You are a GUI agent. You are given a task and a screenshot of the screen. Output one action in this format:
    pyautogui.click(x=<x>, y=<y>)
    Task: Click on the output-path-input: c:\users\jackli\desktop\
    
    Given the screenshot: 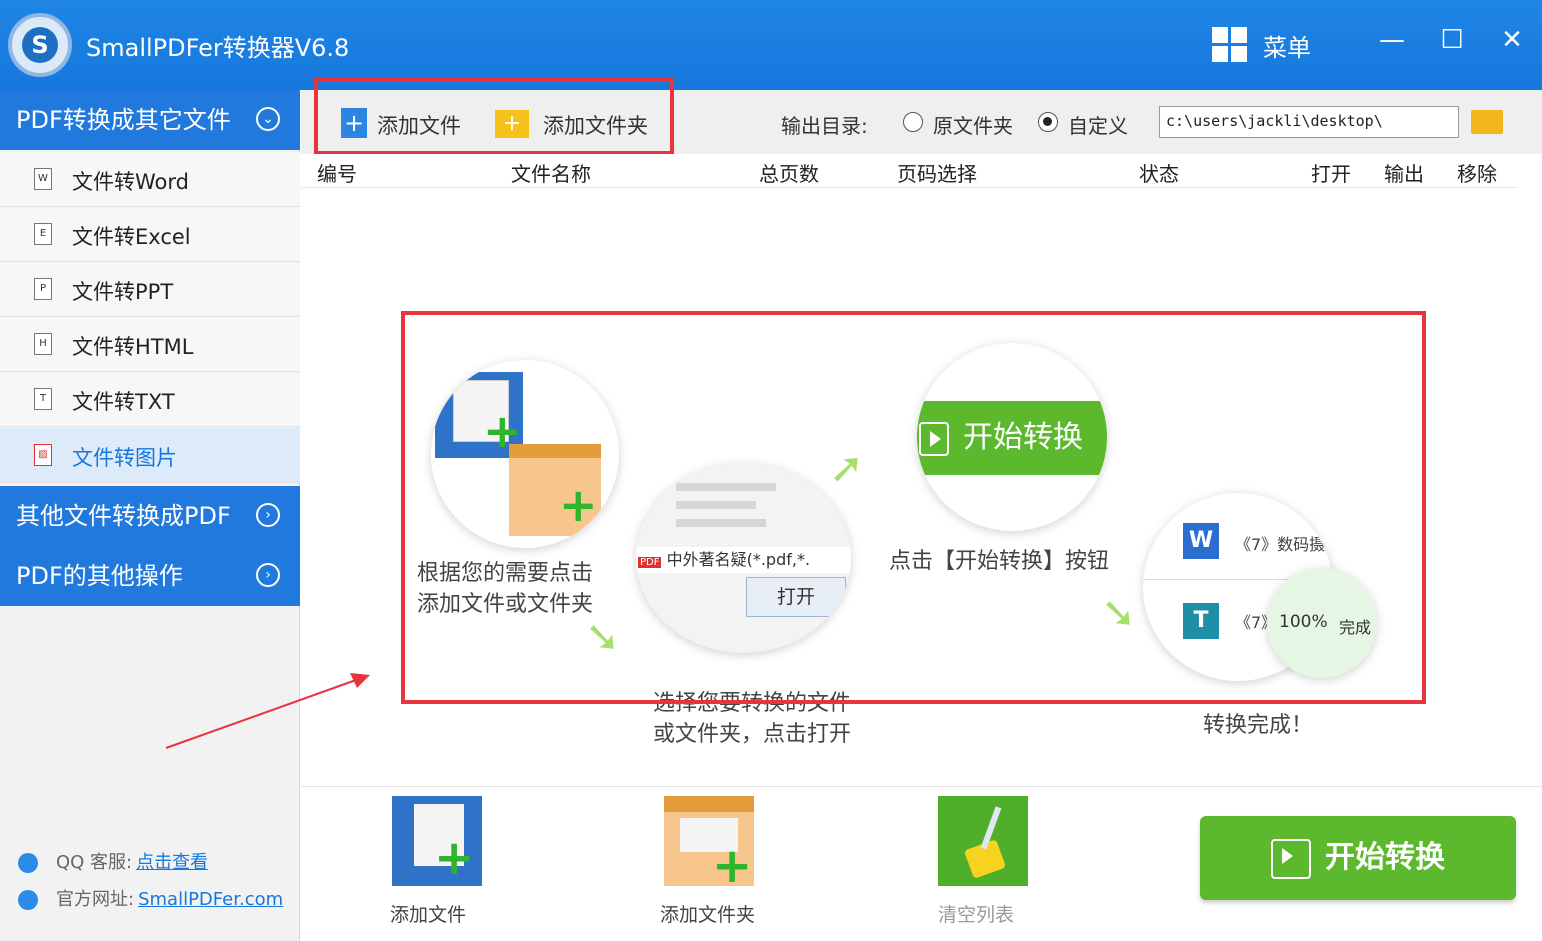 What is the action you would take?
    pyautogui.click(x=1309, y=122)
    